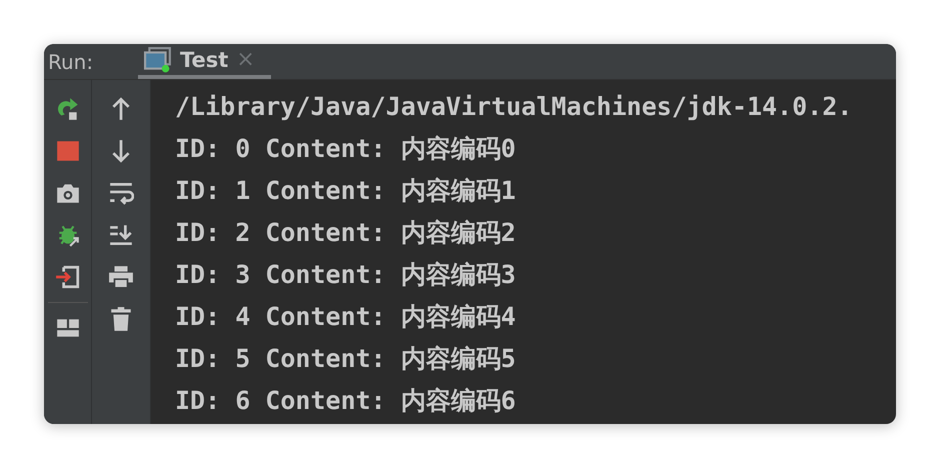  I want to click on print-icon, so click(121, 277).